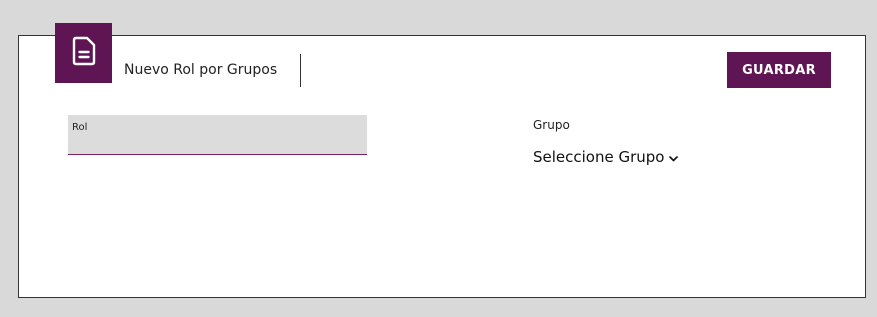 The width and height of the screenshot is (877, 317). What do you see at coordinates (551, 125) in the screenshot?
I see `grupo-label: Grupo` at bounding box center [551, 125].